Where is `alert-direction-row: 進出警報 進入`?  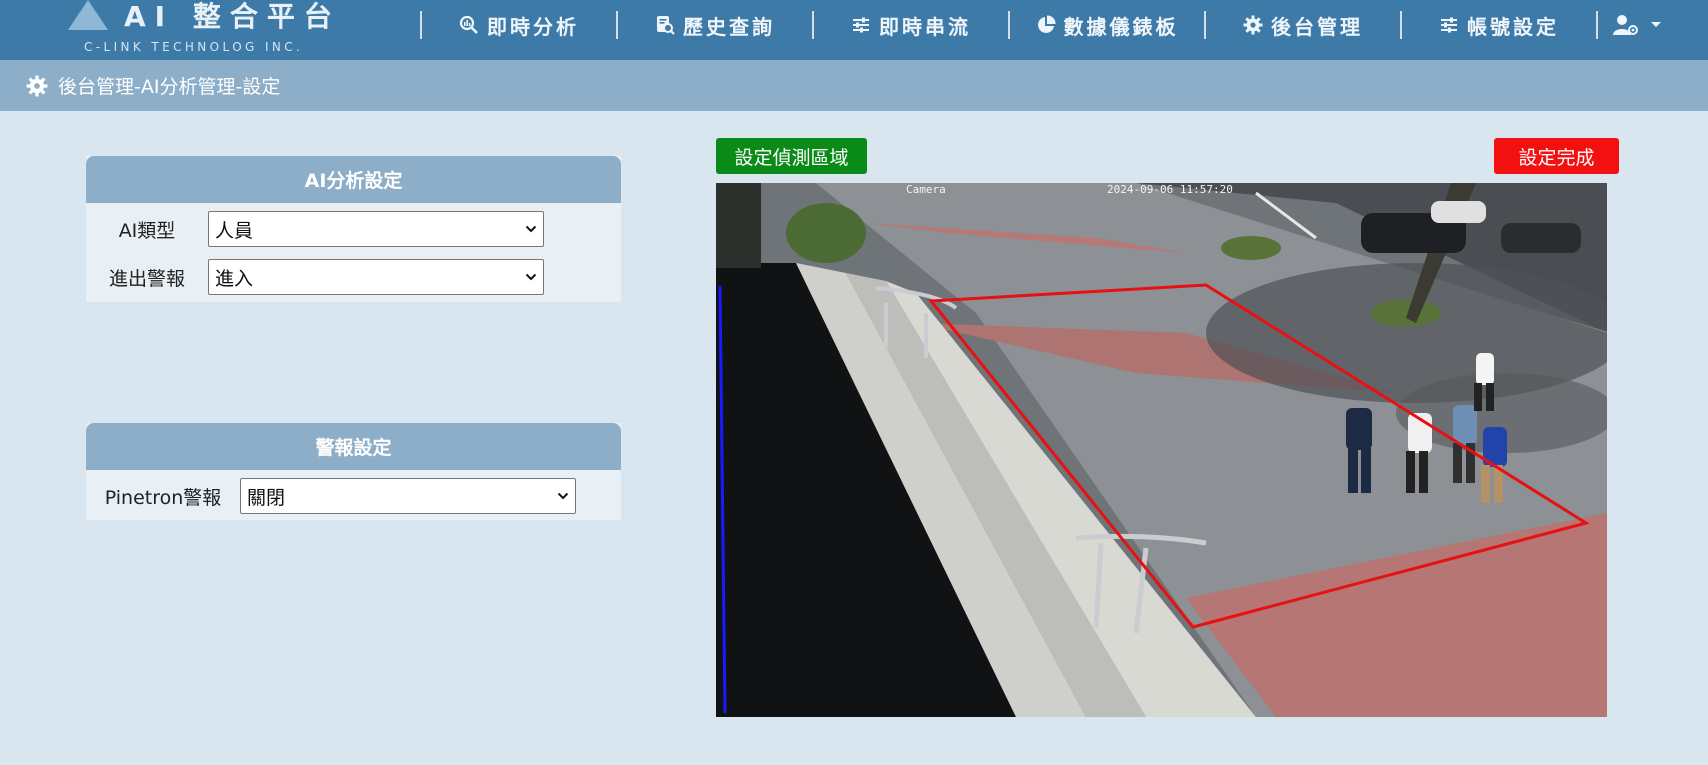
alert-direction-row: 進出警報 進入 is located at coordinates (353, 277).